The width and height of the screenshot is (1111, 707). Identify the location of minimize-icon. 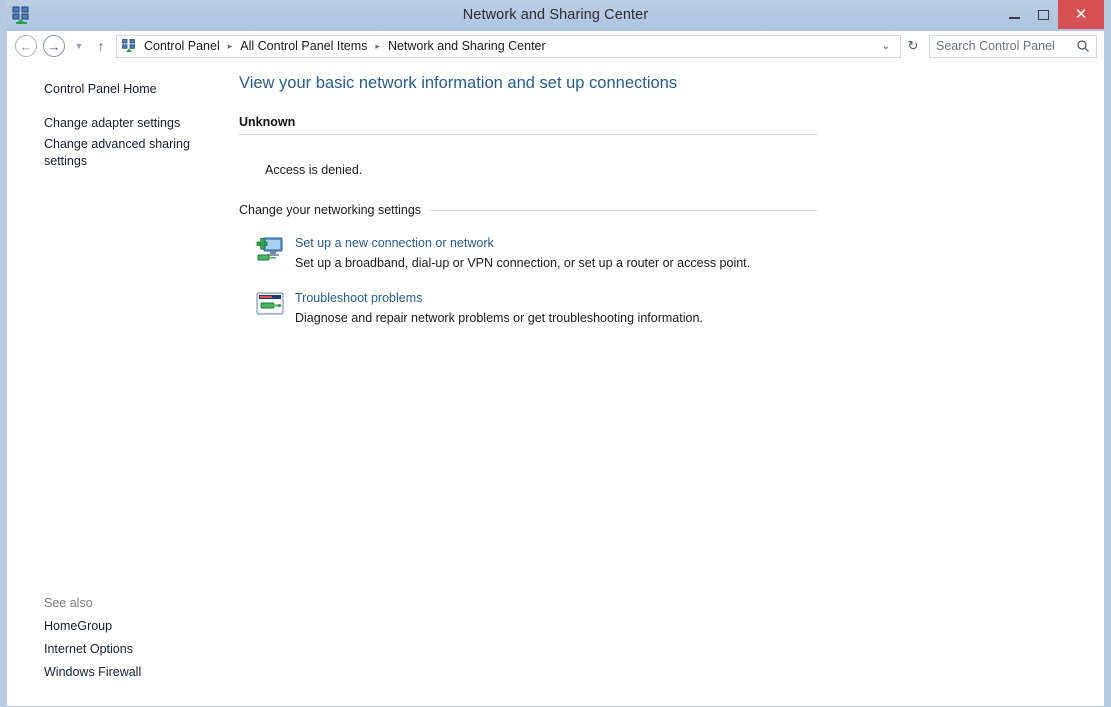
(1014, 18).